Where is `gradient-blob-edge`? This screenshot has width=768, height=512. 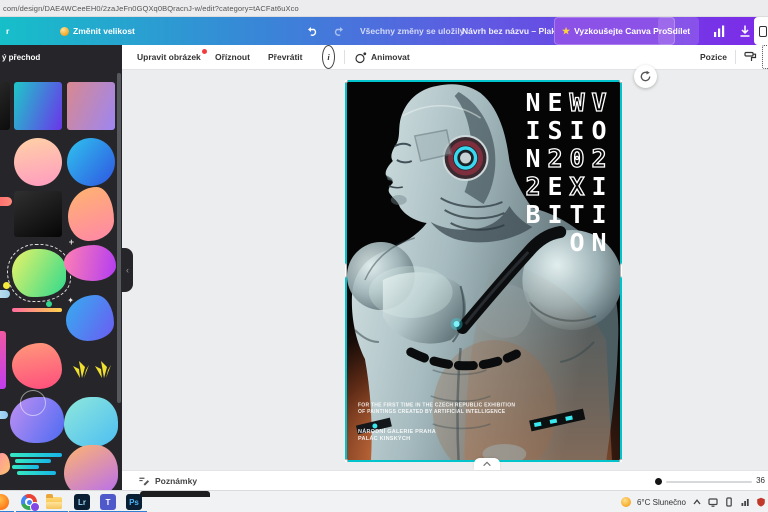 gradient-blob-edge is located at coordinates (5, 464).